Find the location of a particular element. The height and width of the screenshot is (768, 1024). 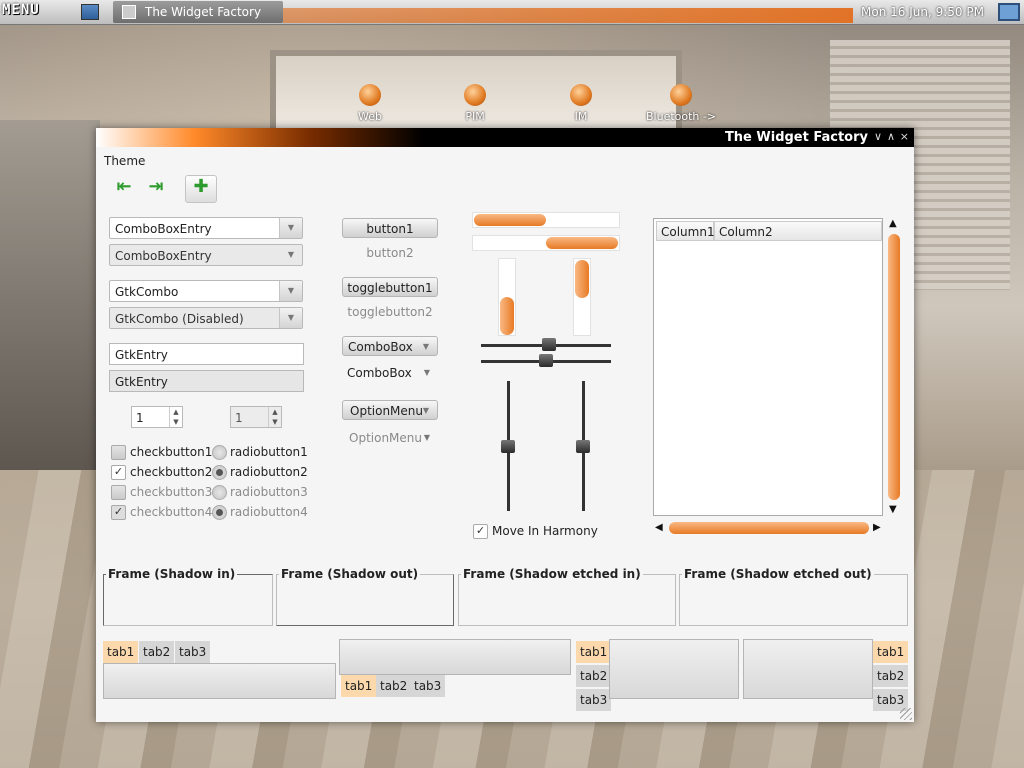

entry-text: GtkEntry is located at coordinates (141, 355).